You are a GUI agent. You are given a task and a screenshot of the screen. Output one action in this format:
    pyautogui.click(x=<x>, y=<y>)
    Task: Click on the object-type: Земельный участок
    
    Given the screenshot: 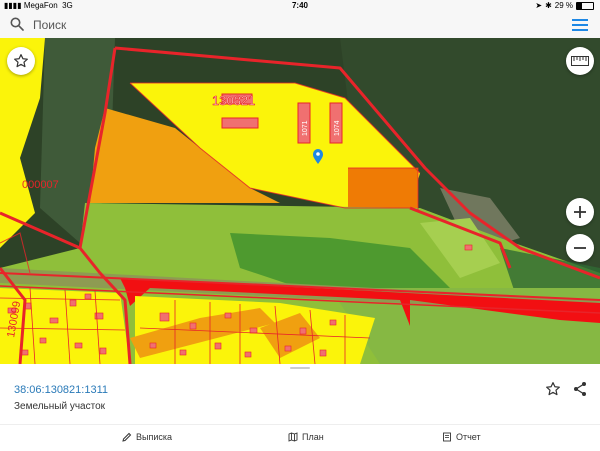 What is the action you would take?
    pyautogui.click(x=60, y=406)
    